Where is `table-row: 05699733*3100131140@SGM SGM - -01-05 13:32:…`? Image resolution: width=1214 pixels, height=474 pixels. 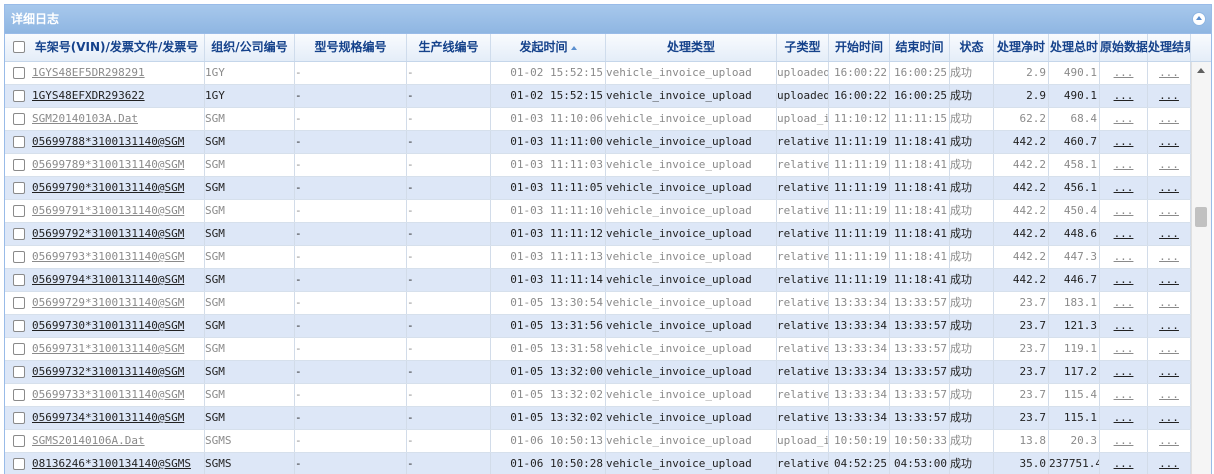
table-row: 05699733*3100131140@SGM SGM - -01-05 13:32:… is located at coordinates (598, 395).